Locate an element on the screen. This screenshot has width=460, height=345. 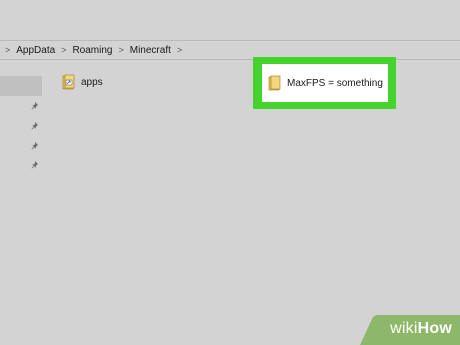
breadcrumb-item-roaming: Roaming is located at coordinates (92, 50).